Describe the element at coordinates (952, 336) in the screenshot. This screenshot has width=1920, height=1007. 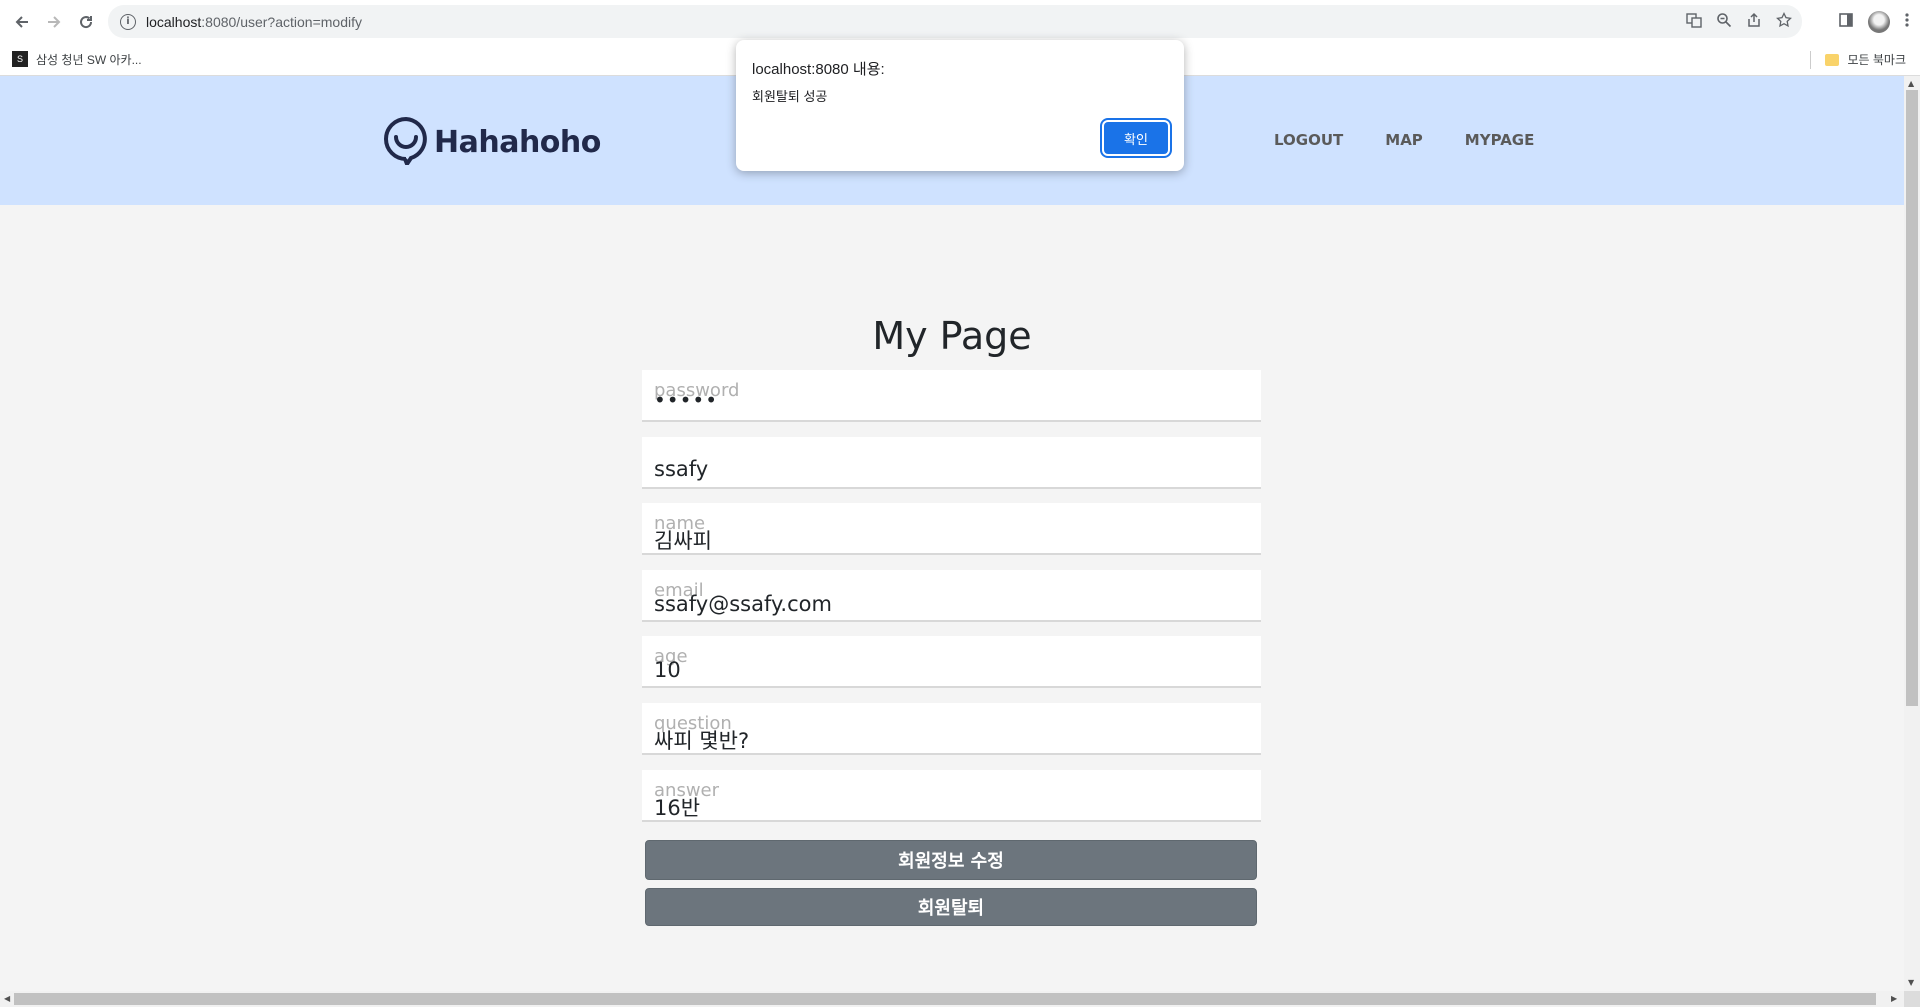
I see `page-title: My Page` at that location.